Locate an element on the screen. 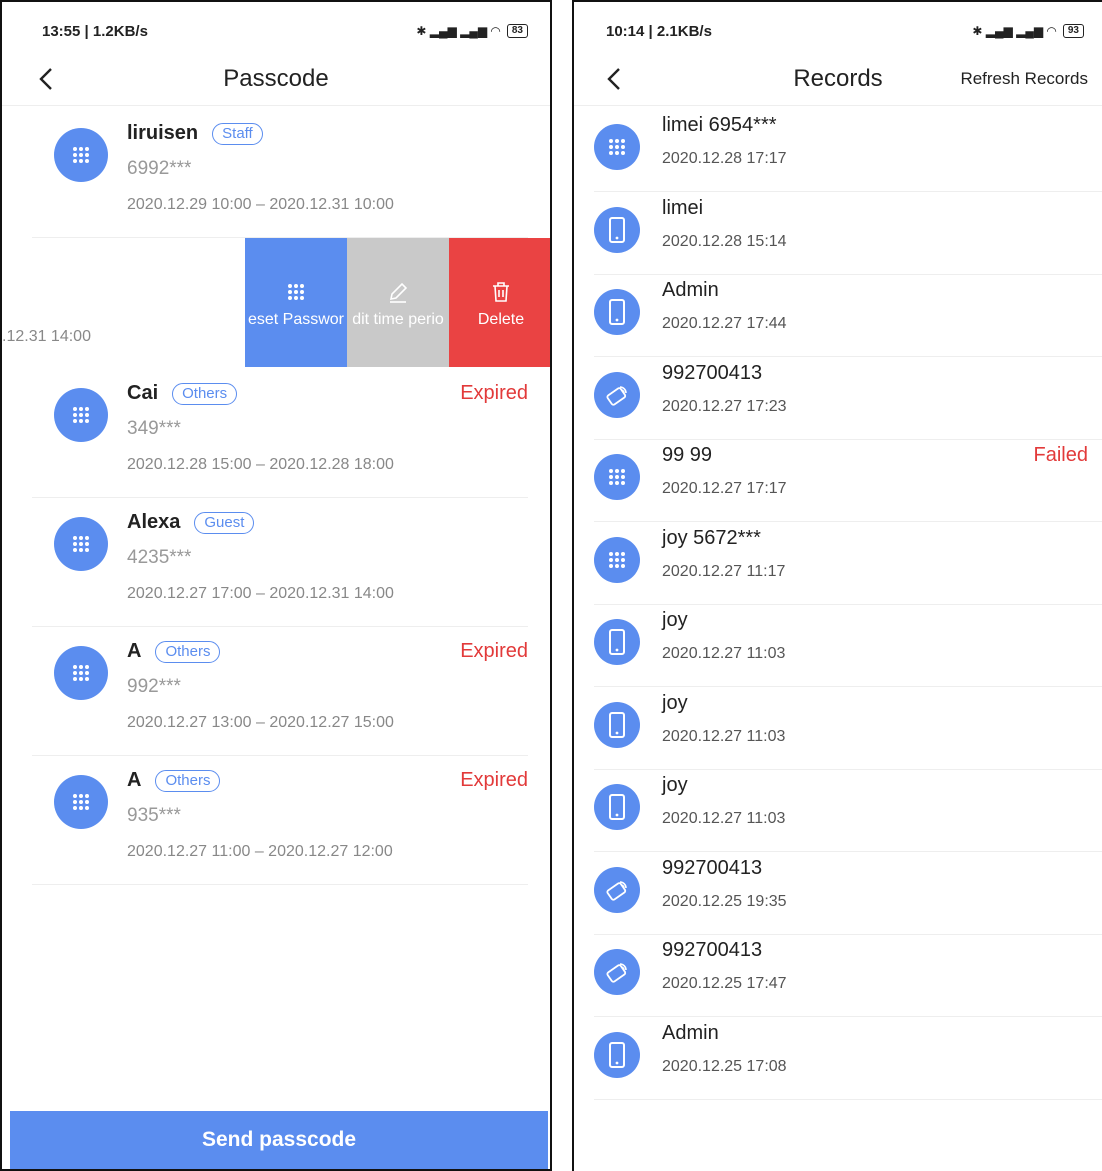 This screenshot has width=1102, height=1171. record-row: Admin 2020.12.25 17:08 is located at coordinates (848, 1059).